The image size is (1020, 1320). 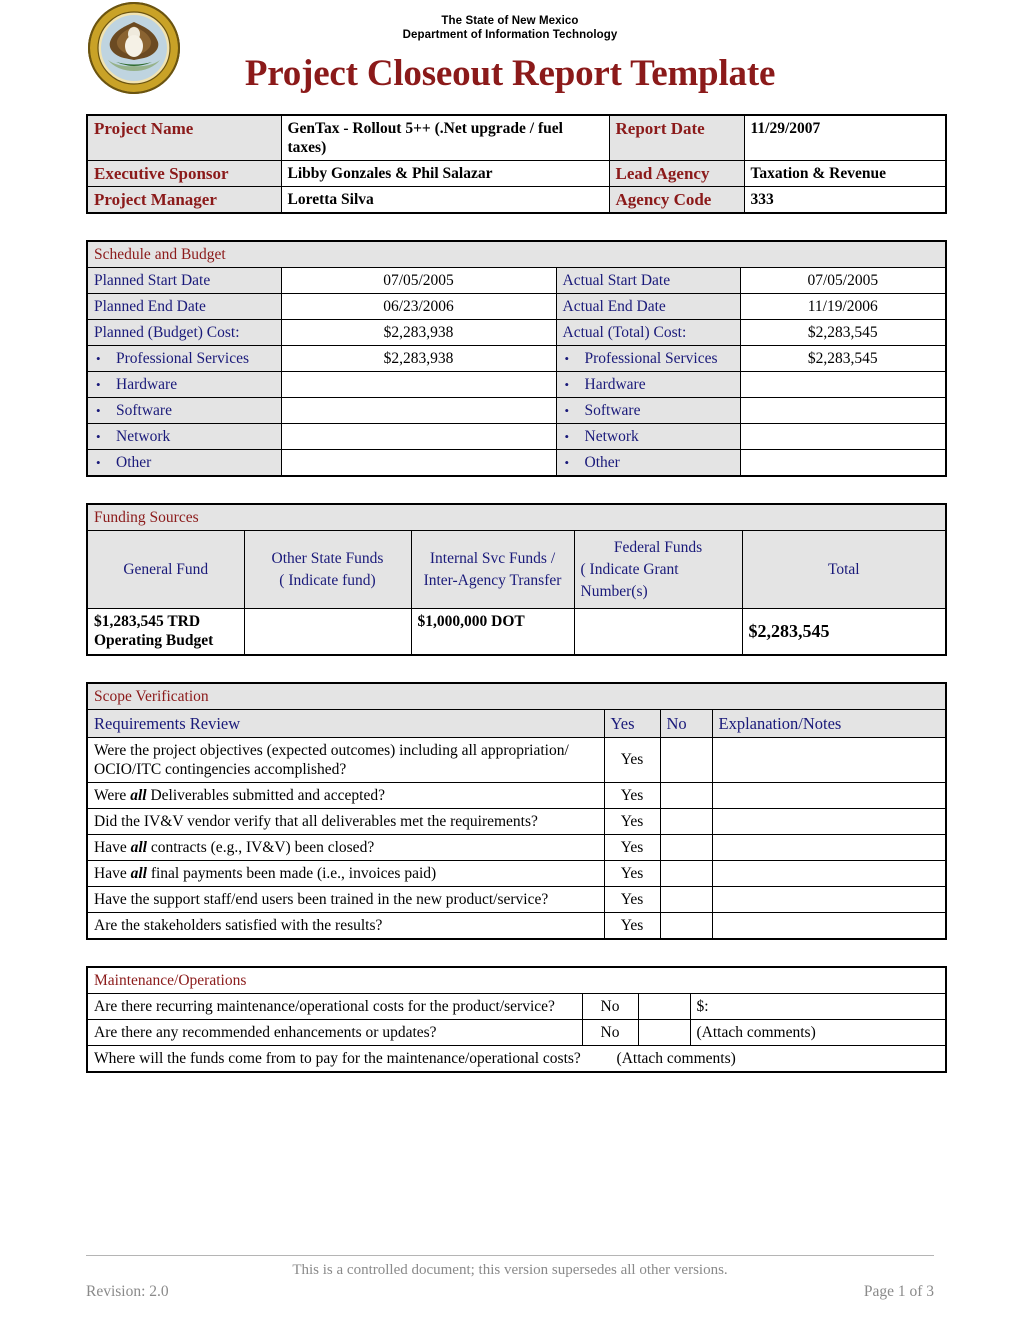 I want to click on emphasis-all: all, so click(x=138, y=847).